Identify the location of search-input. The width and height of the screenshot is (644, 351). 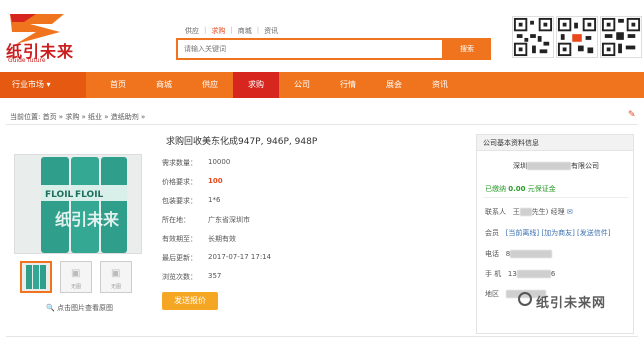
(310, 49).